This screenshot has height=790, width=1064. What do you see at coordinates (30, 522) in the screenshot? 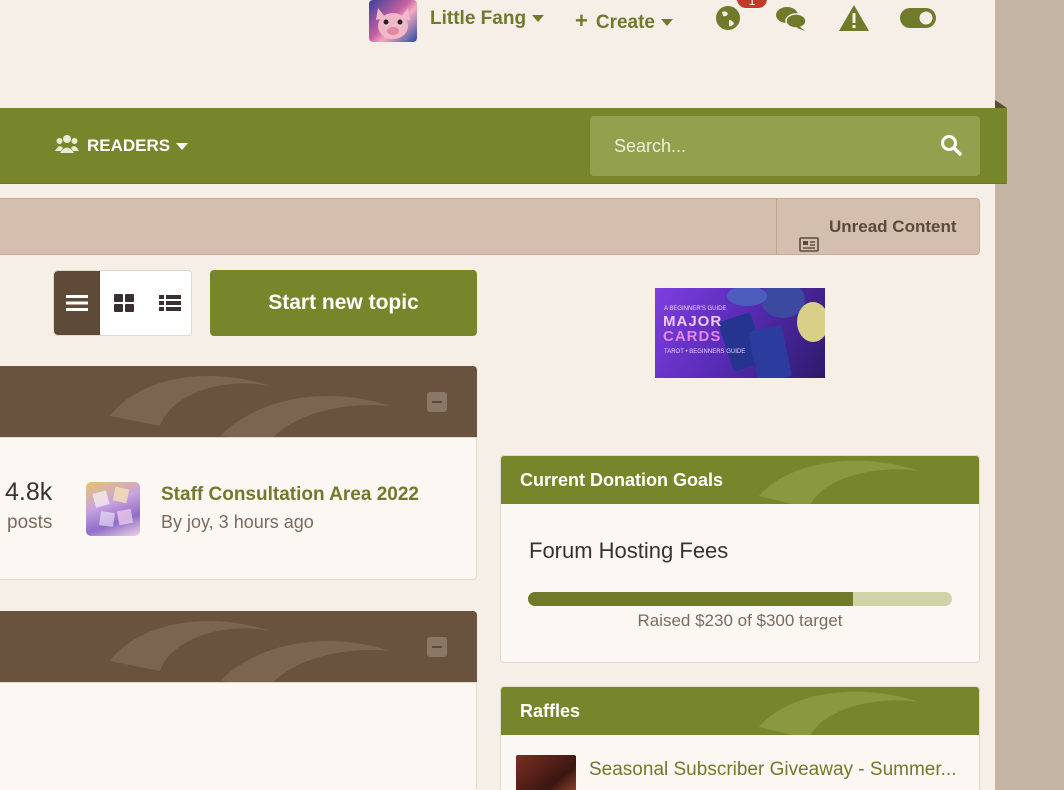
I see `post-count-label: posts` at bounding box center [30, 522].